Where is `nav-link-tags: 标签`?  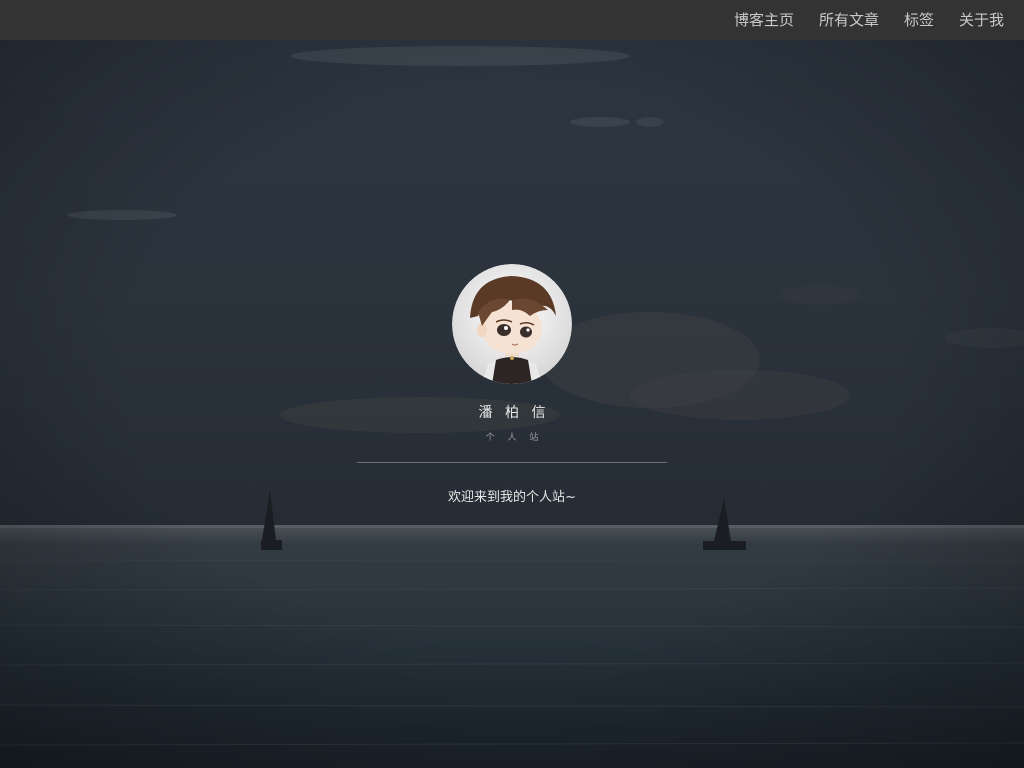
nav-link-tags: 标签 is located at coordinates (919, 20).